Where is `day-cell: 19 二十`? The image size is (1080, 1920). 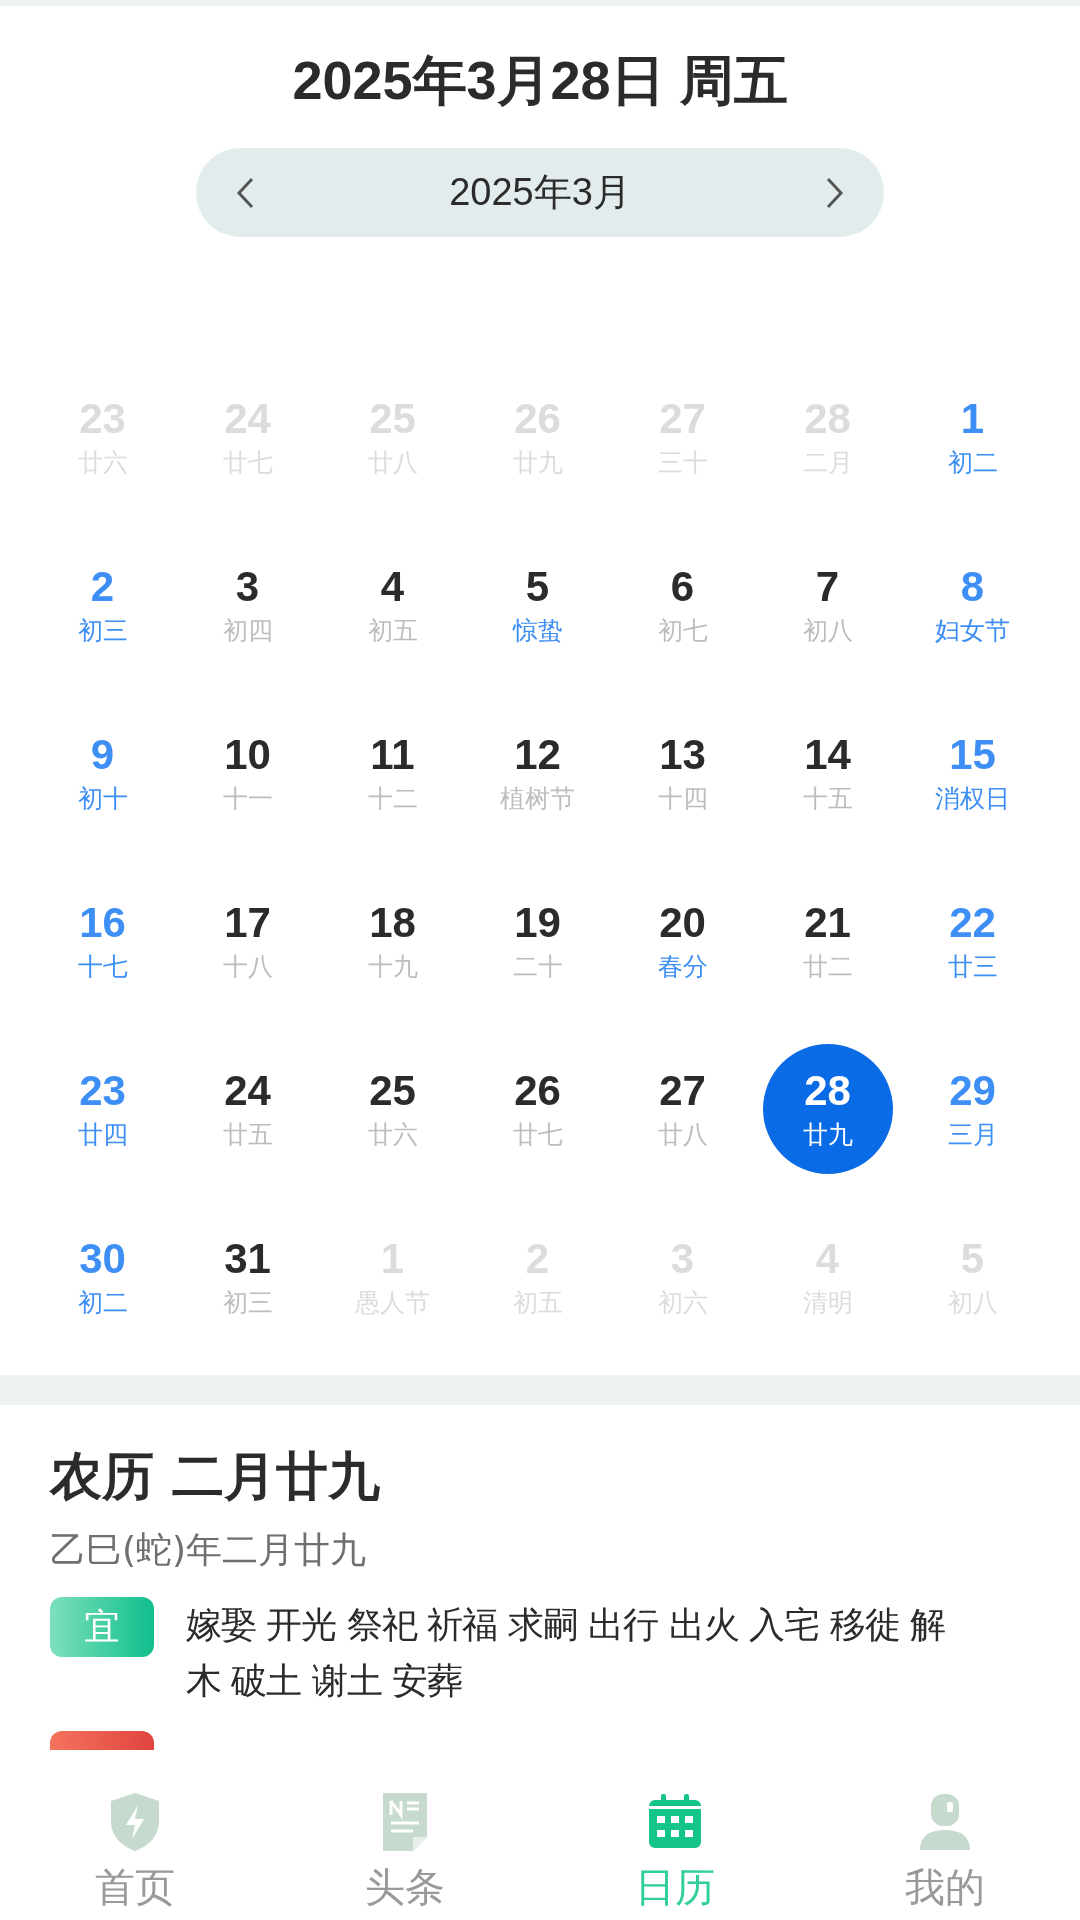
day-cell: 19 二十 is located at coordinates (537, 941).